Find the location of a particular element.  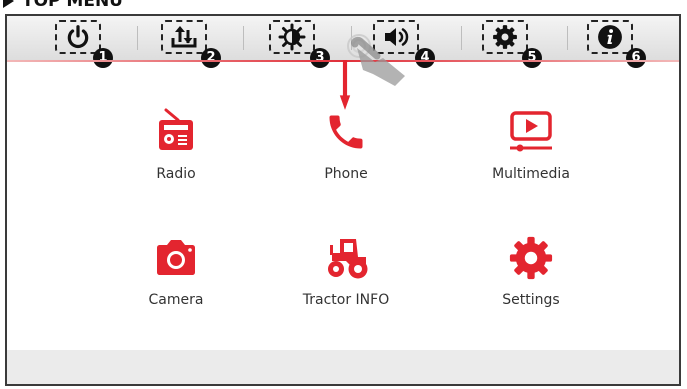

transfer-icon is located at coordinates (184, 37).